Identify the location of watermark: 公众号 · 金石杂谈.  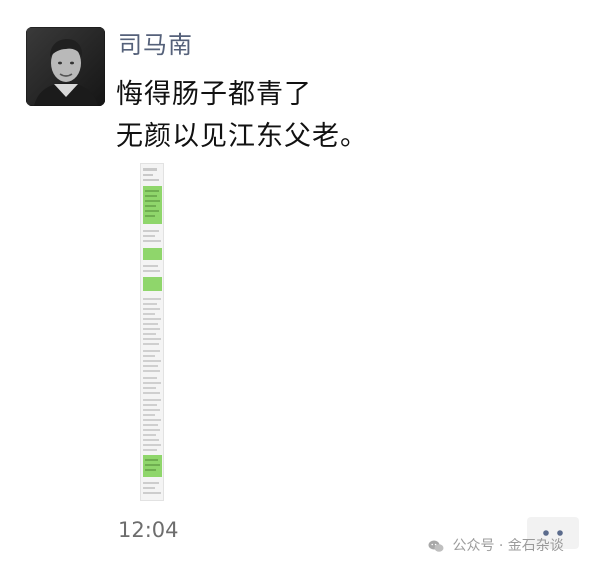
(496, 546).